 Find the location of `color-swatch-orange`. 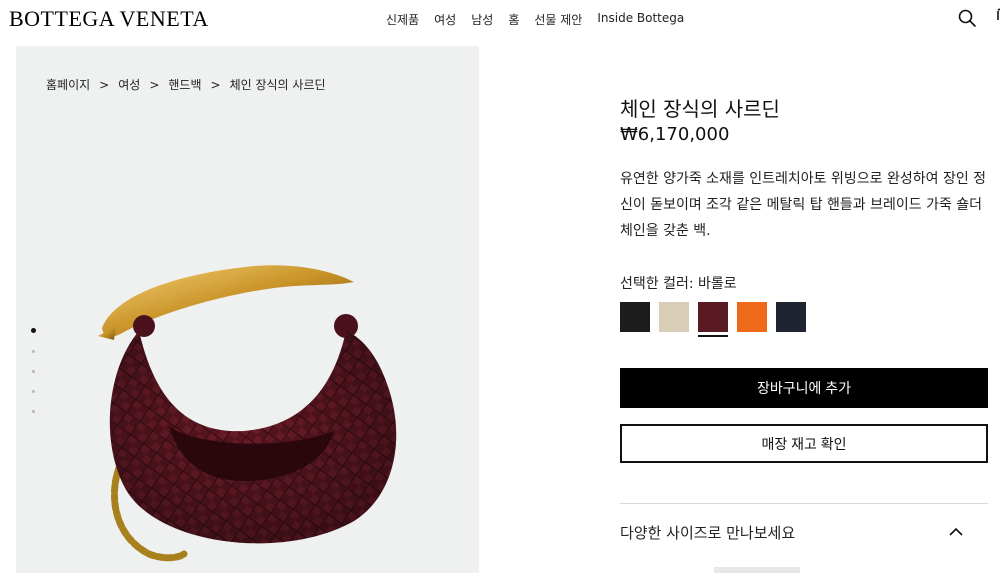

color-swatch-orange is located at coordinates (752, 317).